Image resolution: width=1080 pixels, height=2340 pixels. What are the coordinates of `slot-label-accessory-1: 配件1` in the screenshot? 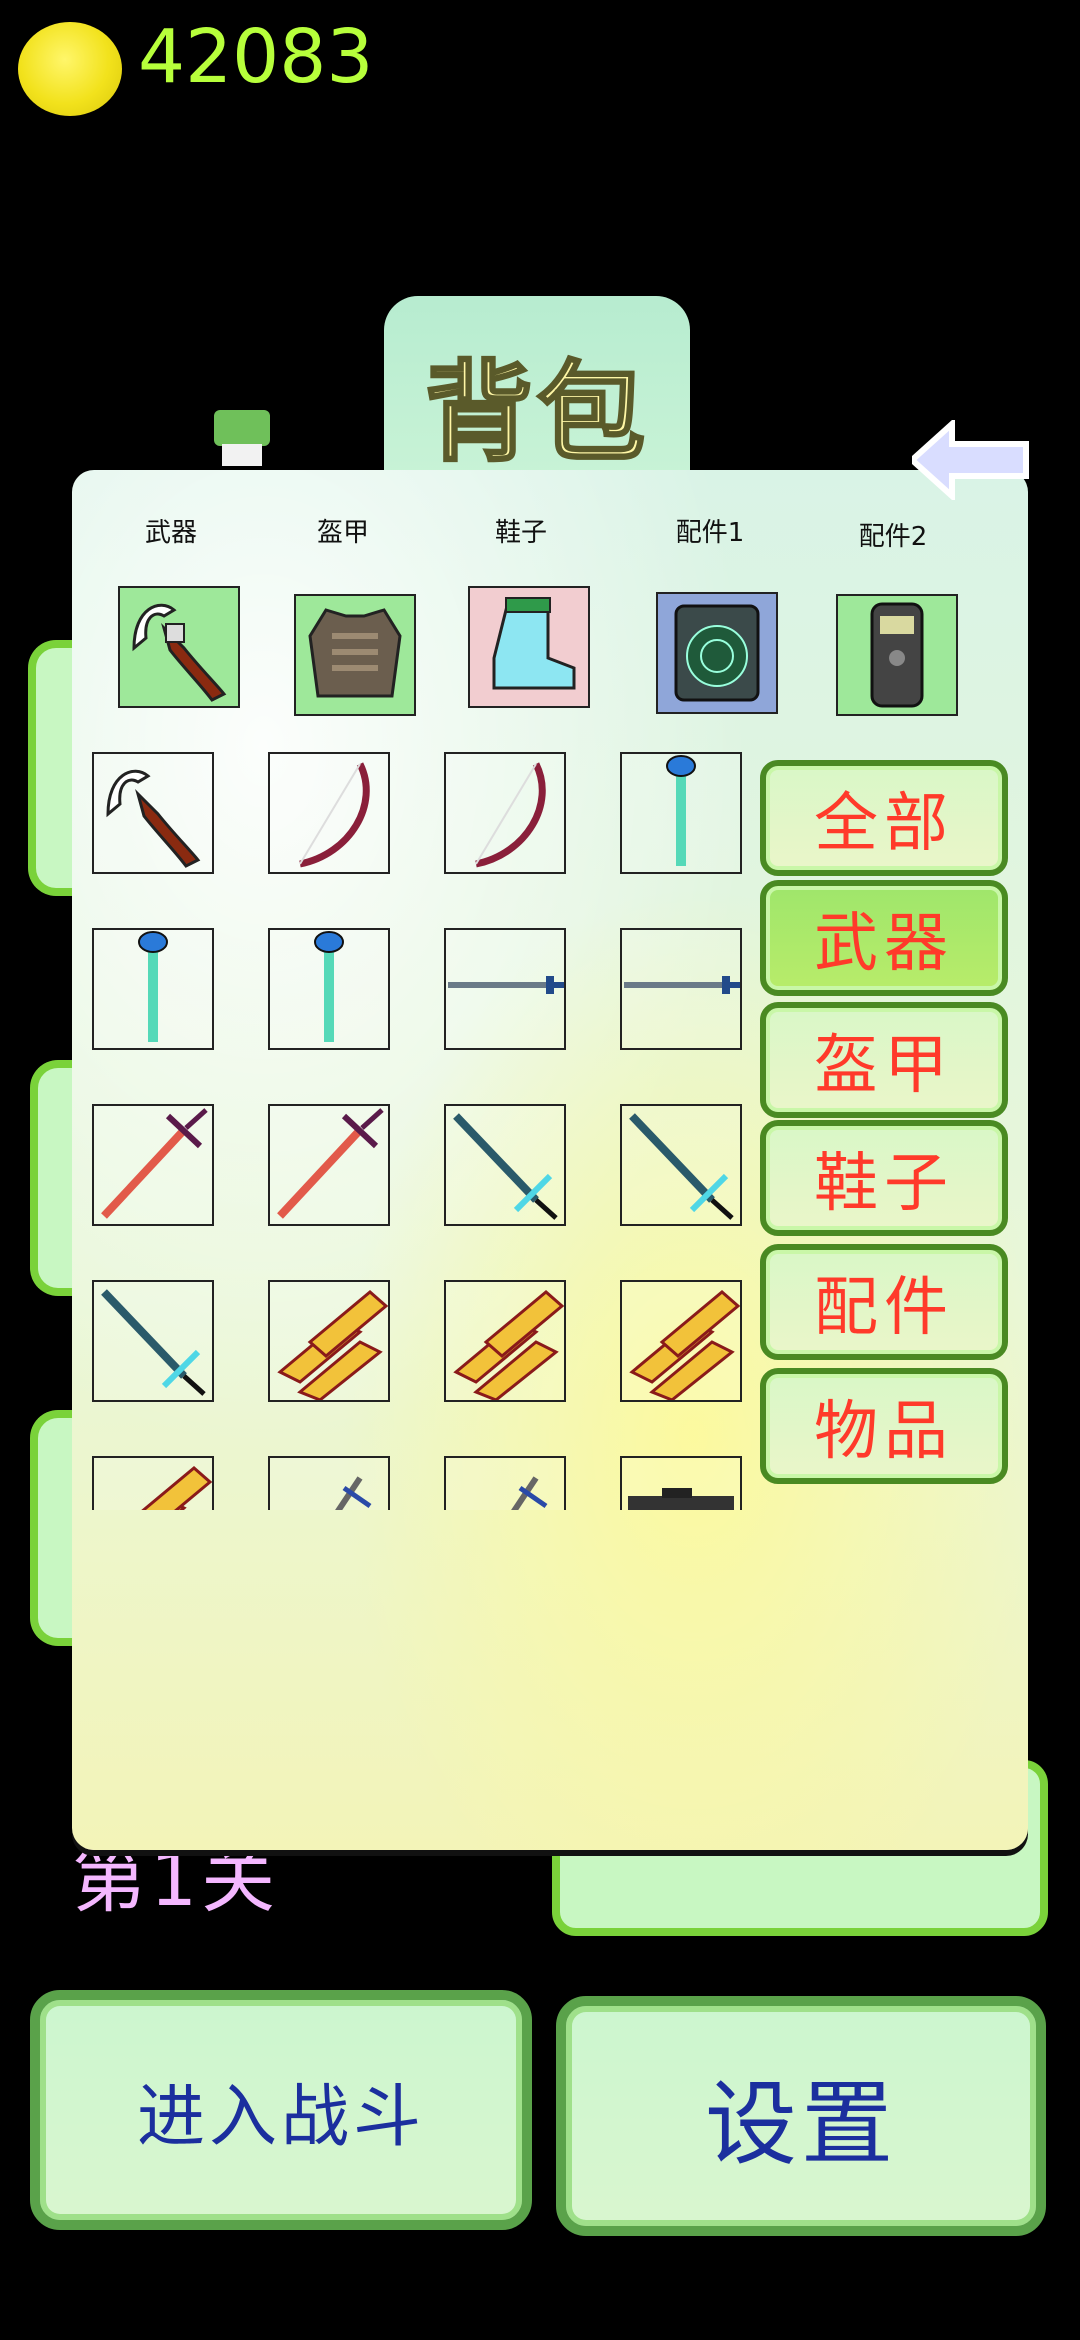 It's located at (710, 533).